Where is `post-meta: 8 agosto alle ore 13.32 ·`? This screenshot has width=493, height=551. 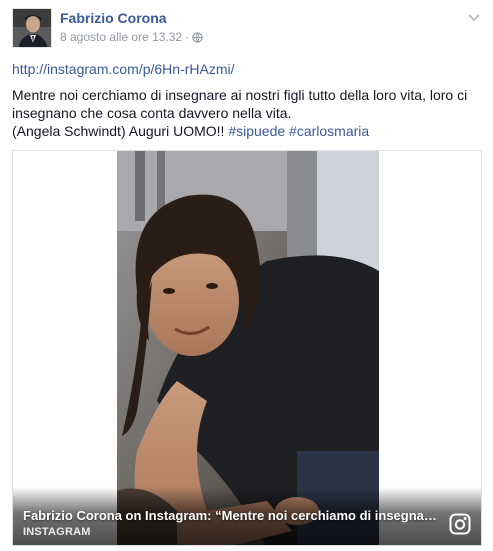
post-meta: 8 agosto alle ore 13.32 · is located at coordinates (131, 38).